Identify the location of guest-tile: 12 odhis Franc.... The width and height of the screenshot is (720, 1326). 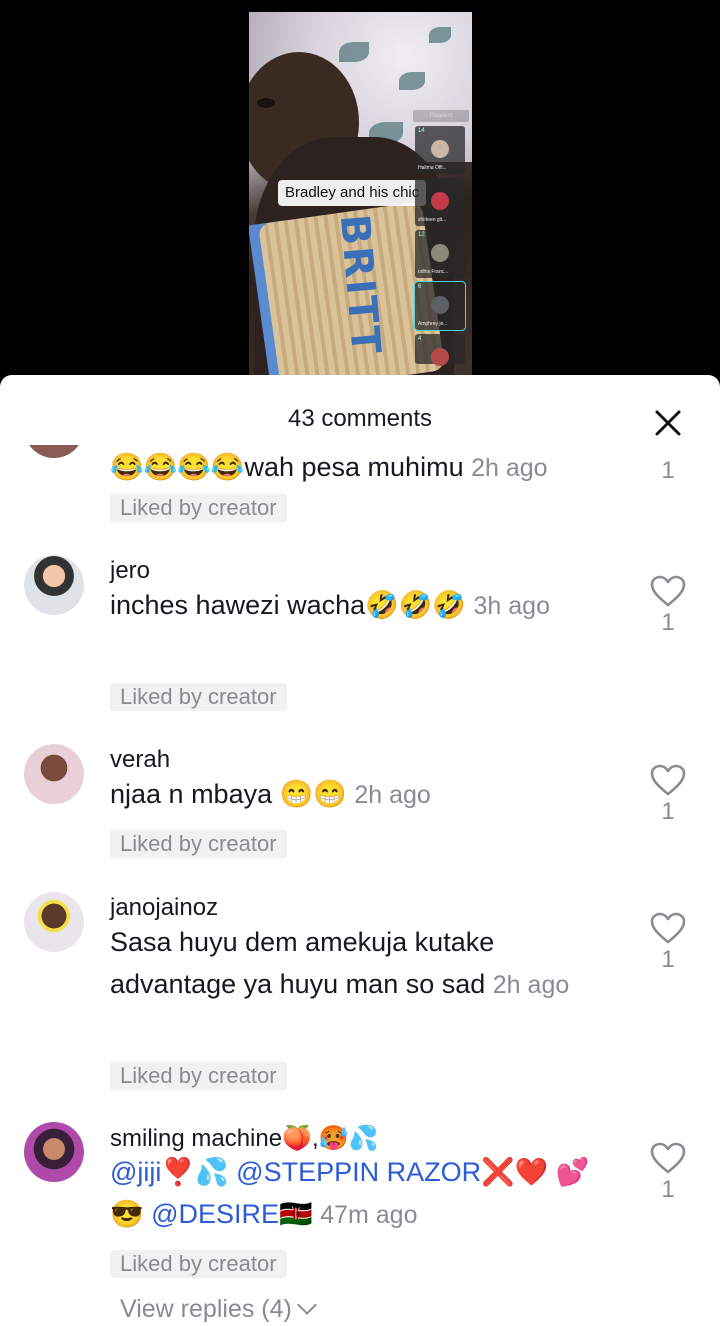
(440, 254).